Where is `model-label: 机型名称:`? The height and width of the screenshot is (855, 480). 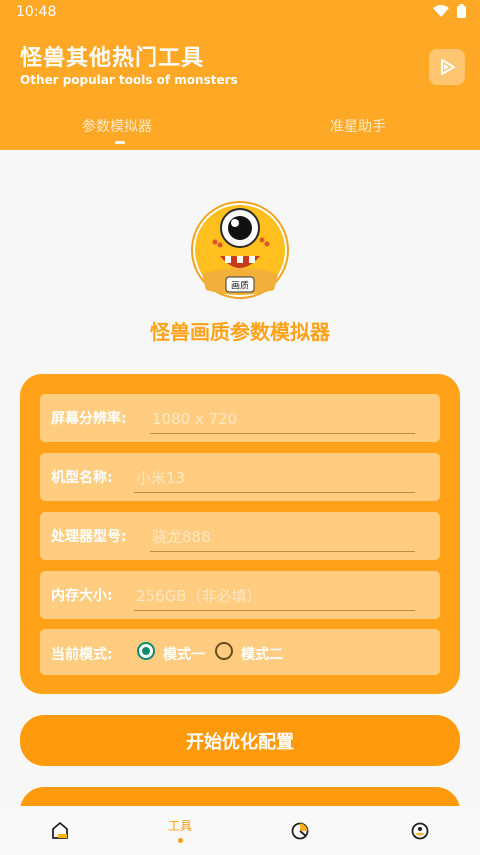 model-label: 机型名称: is located at coordinates (82, 478).